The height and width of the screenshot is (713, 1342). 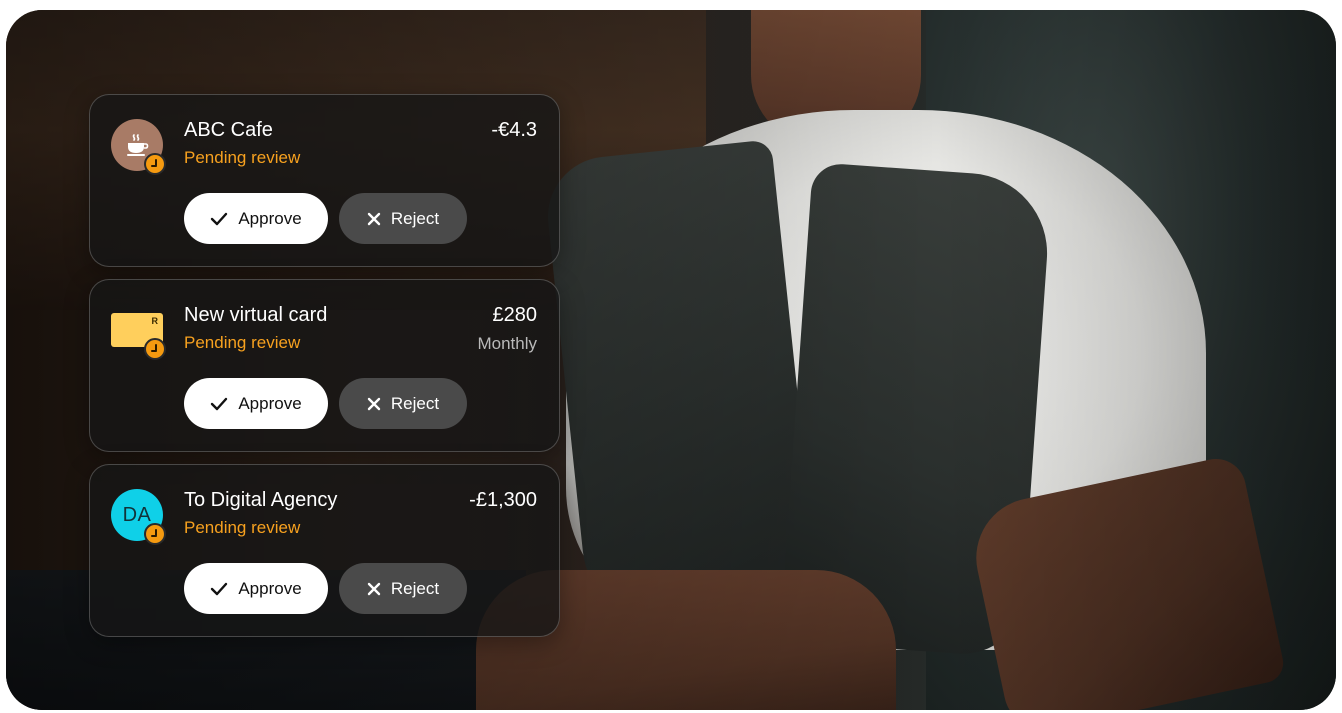 I want to click on payee-avatar: DA, so click(x=139, y=517).